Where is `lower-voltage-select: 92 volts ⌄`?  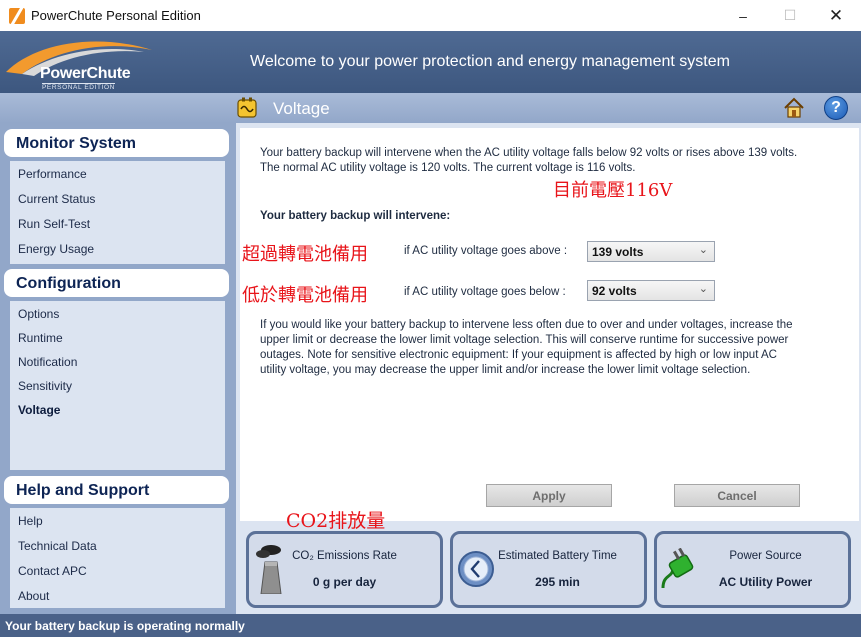
lower-voltage-select: 92 volts ⌄ is located at coordinates (651, 290).